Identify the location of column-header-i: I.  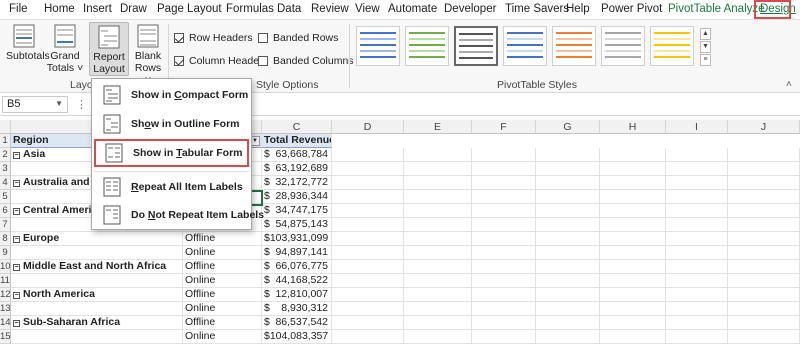
(697, 127).